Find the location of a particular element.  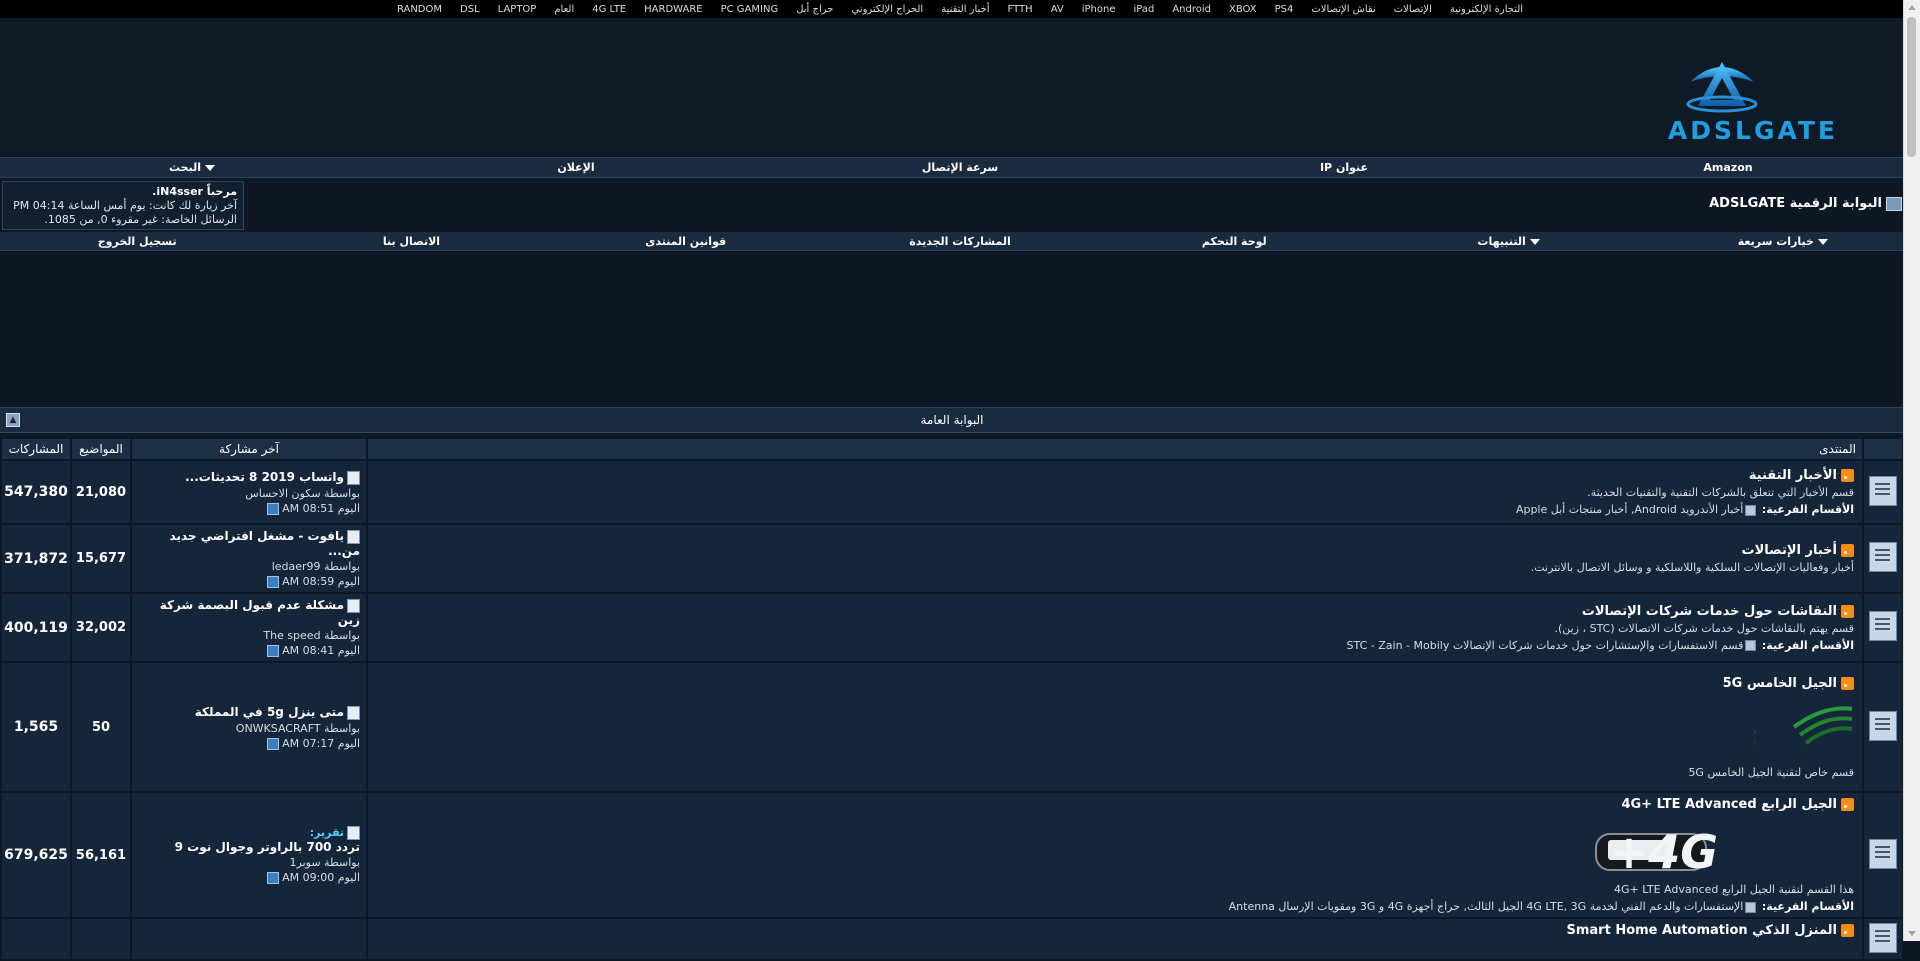

portal-title-text: البوابة الرقمية ADSLGATE is located at coordinates (1795, 203).